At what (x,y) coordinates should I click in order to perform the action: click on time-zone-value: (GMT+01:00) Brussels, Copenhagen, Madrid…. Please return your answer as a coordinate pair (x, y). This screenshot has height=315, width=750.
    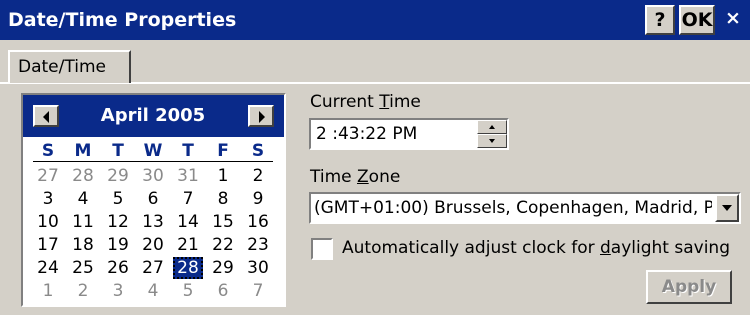
    Looking at the image, I should click on (513, 208).